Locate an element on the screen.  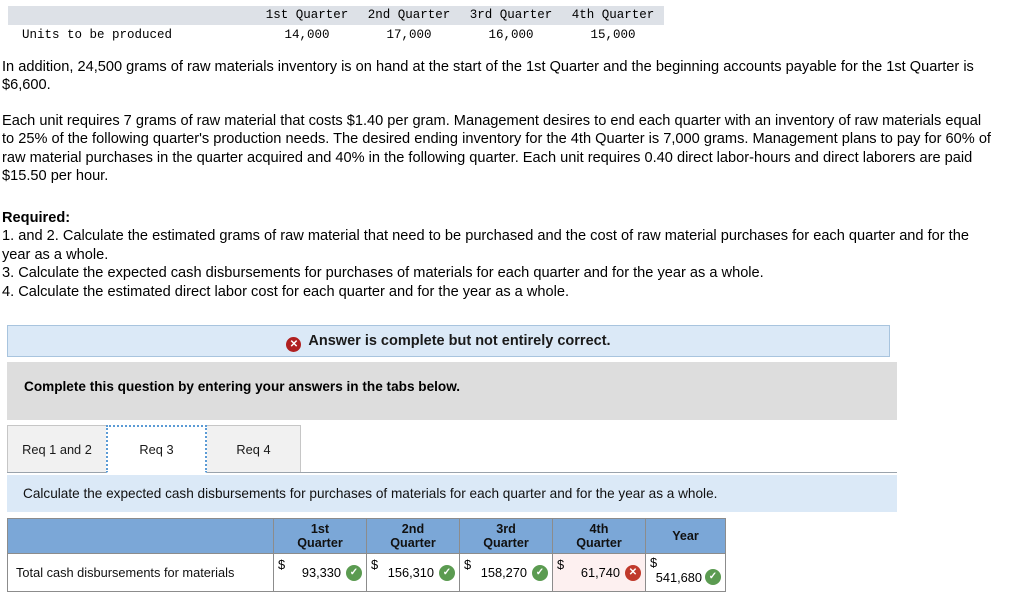
answer-cell-q3: $ 158,270 ✓ is located at coordinates (506, 572).